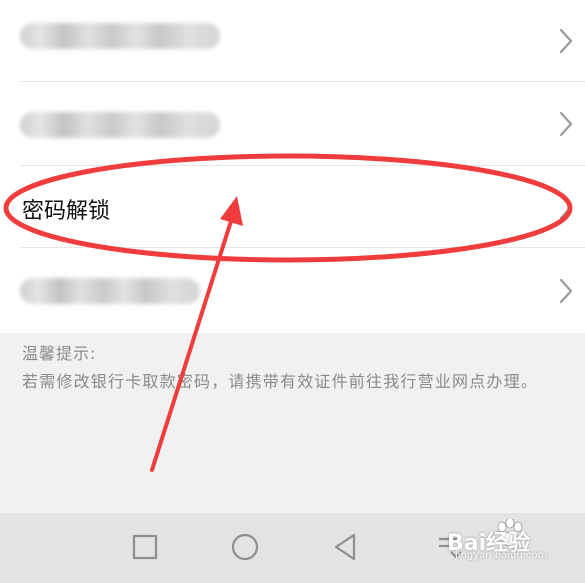 This screenshot has height=583, width=585. Describe the element at coordinates (450, 547) in the screenshot. I see `notification-icon` at that location.